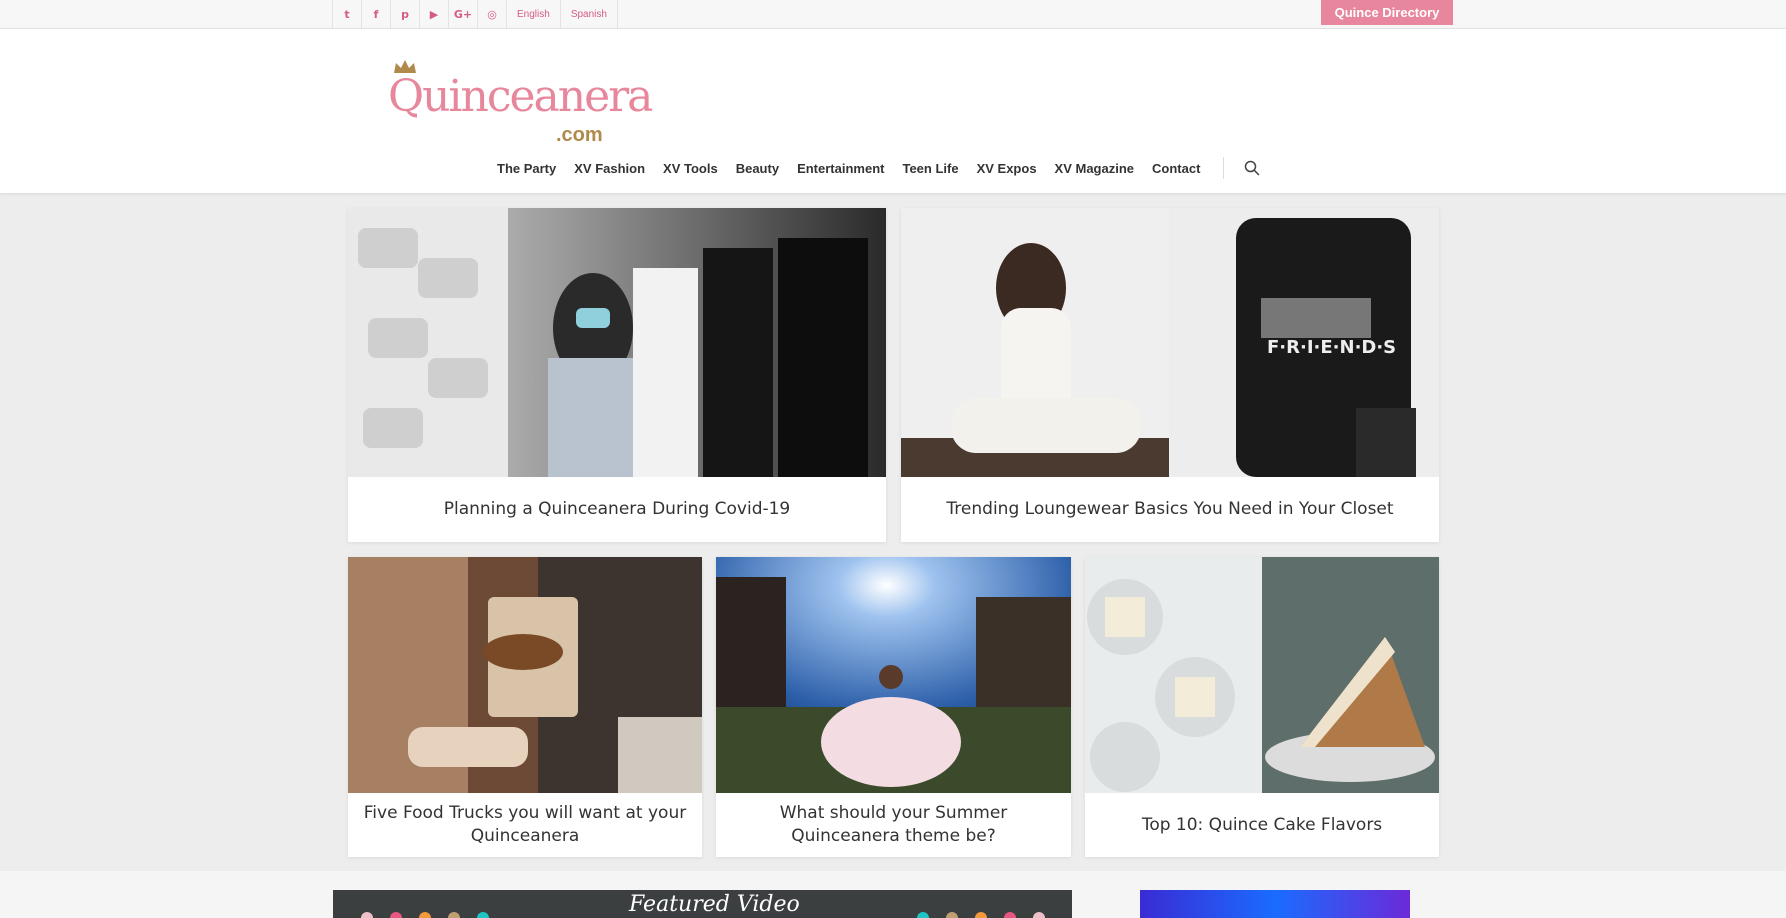 The image size is (1786, 918). Describe the element at coordinates (434, 14) in the screenshot. I see `youtube-icon: ▶` at that location.